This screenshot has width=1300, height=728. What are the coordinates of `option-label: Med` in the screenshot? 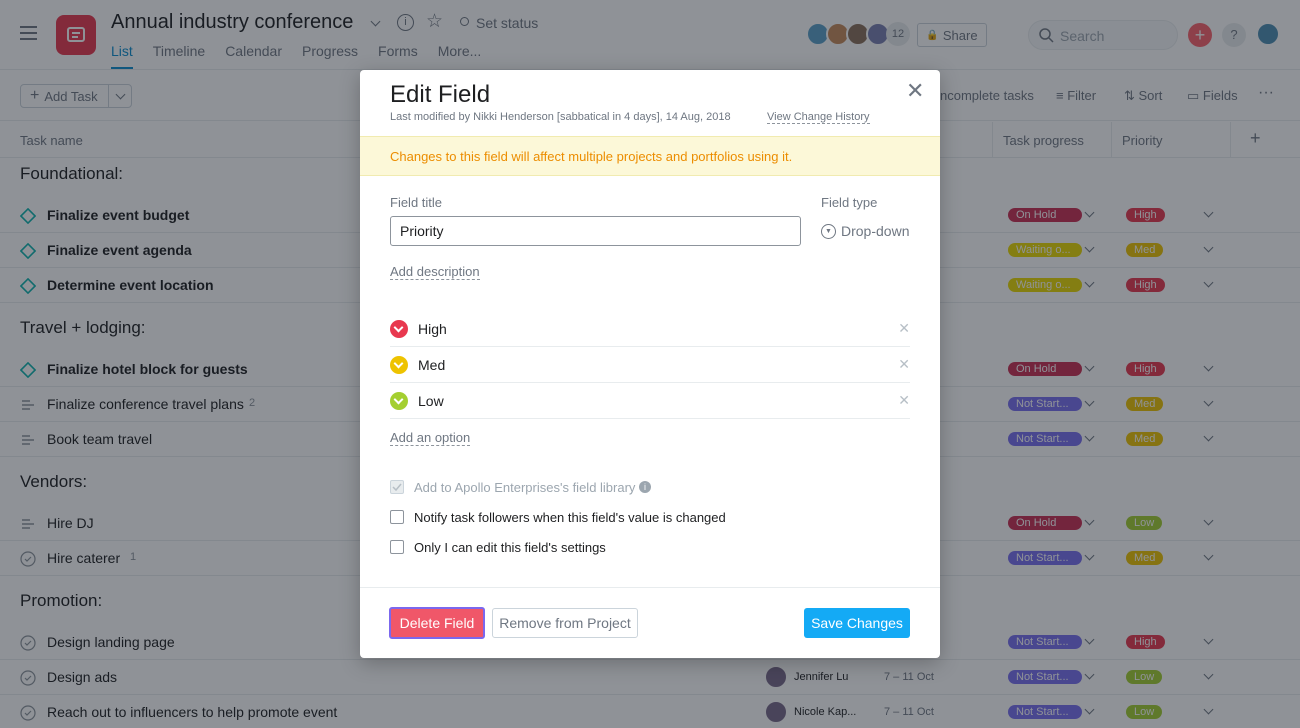 It's located at (431, 365).